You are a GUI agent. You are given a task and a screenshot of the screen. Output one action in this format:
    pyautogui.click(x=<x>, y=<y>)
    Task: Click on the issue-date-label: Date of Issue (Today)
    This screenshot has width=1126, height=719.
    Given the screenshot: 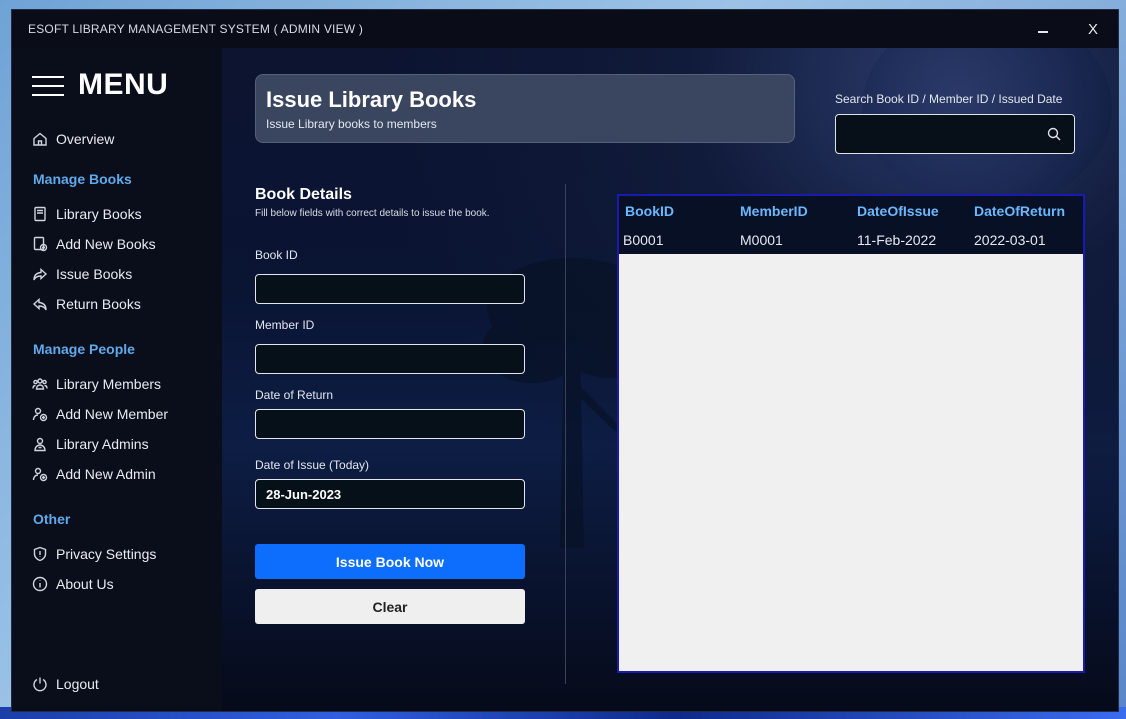 What is the action you would take?
    pyautogui.click(x=312, y=465)
    